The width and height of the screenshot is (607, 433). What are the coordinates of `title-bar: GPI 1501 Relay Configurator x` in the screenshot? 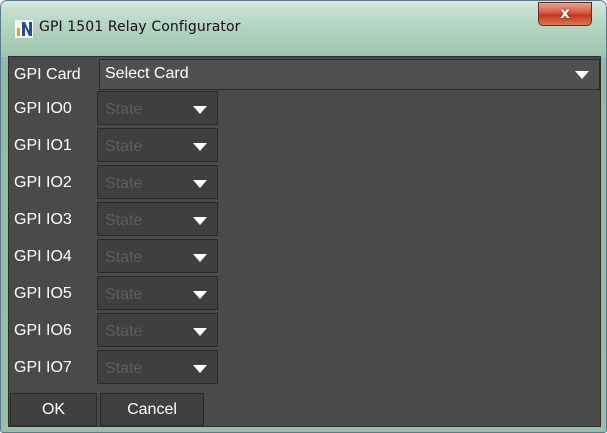 It's located at (303, 29).